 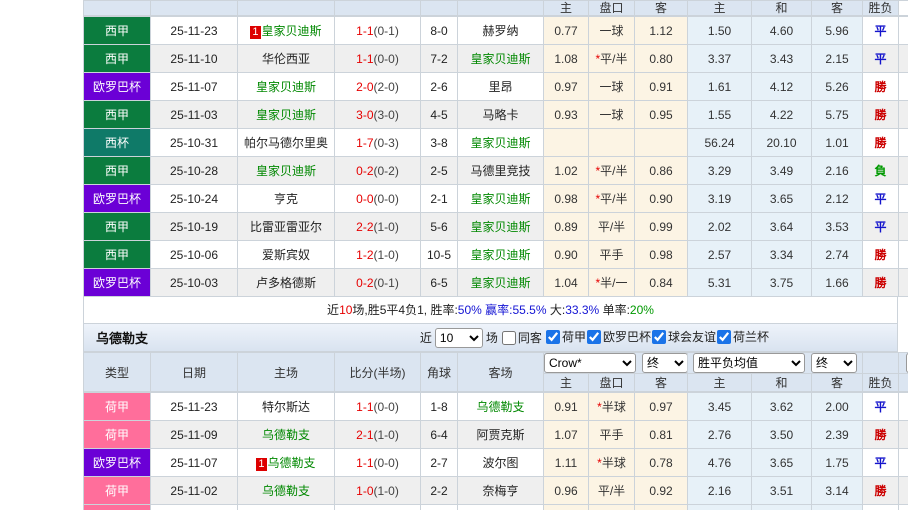 I want to click on cut-cell, so click(x=903, y=198).